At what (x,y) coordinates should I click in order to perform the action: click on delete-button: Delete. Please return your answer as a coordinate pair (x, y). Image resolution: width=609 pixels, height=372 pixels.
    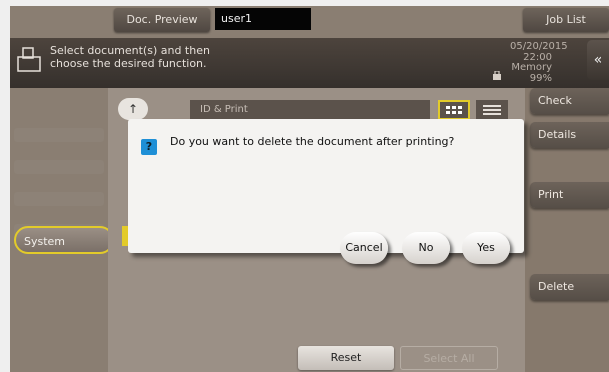
    Looking at the image, I should click on (569, 287).